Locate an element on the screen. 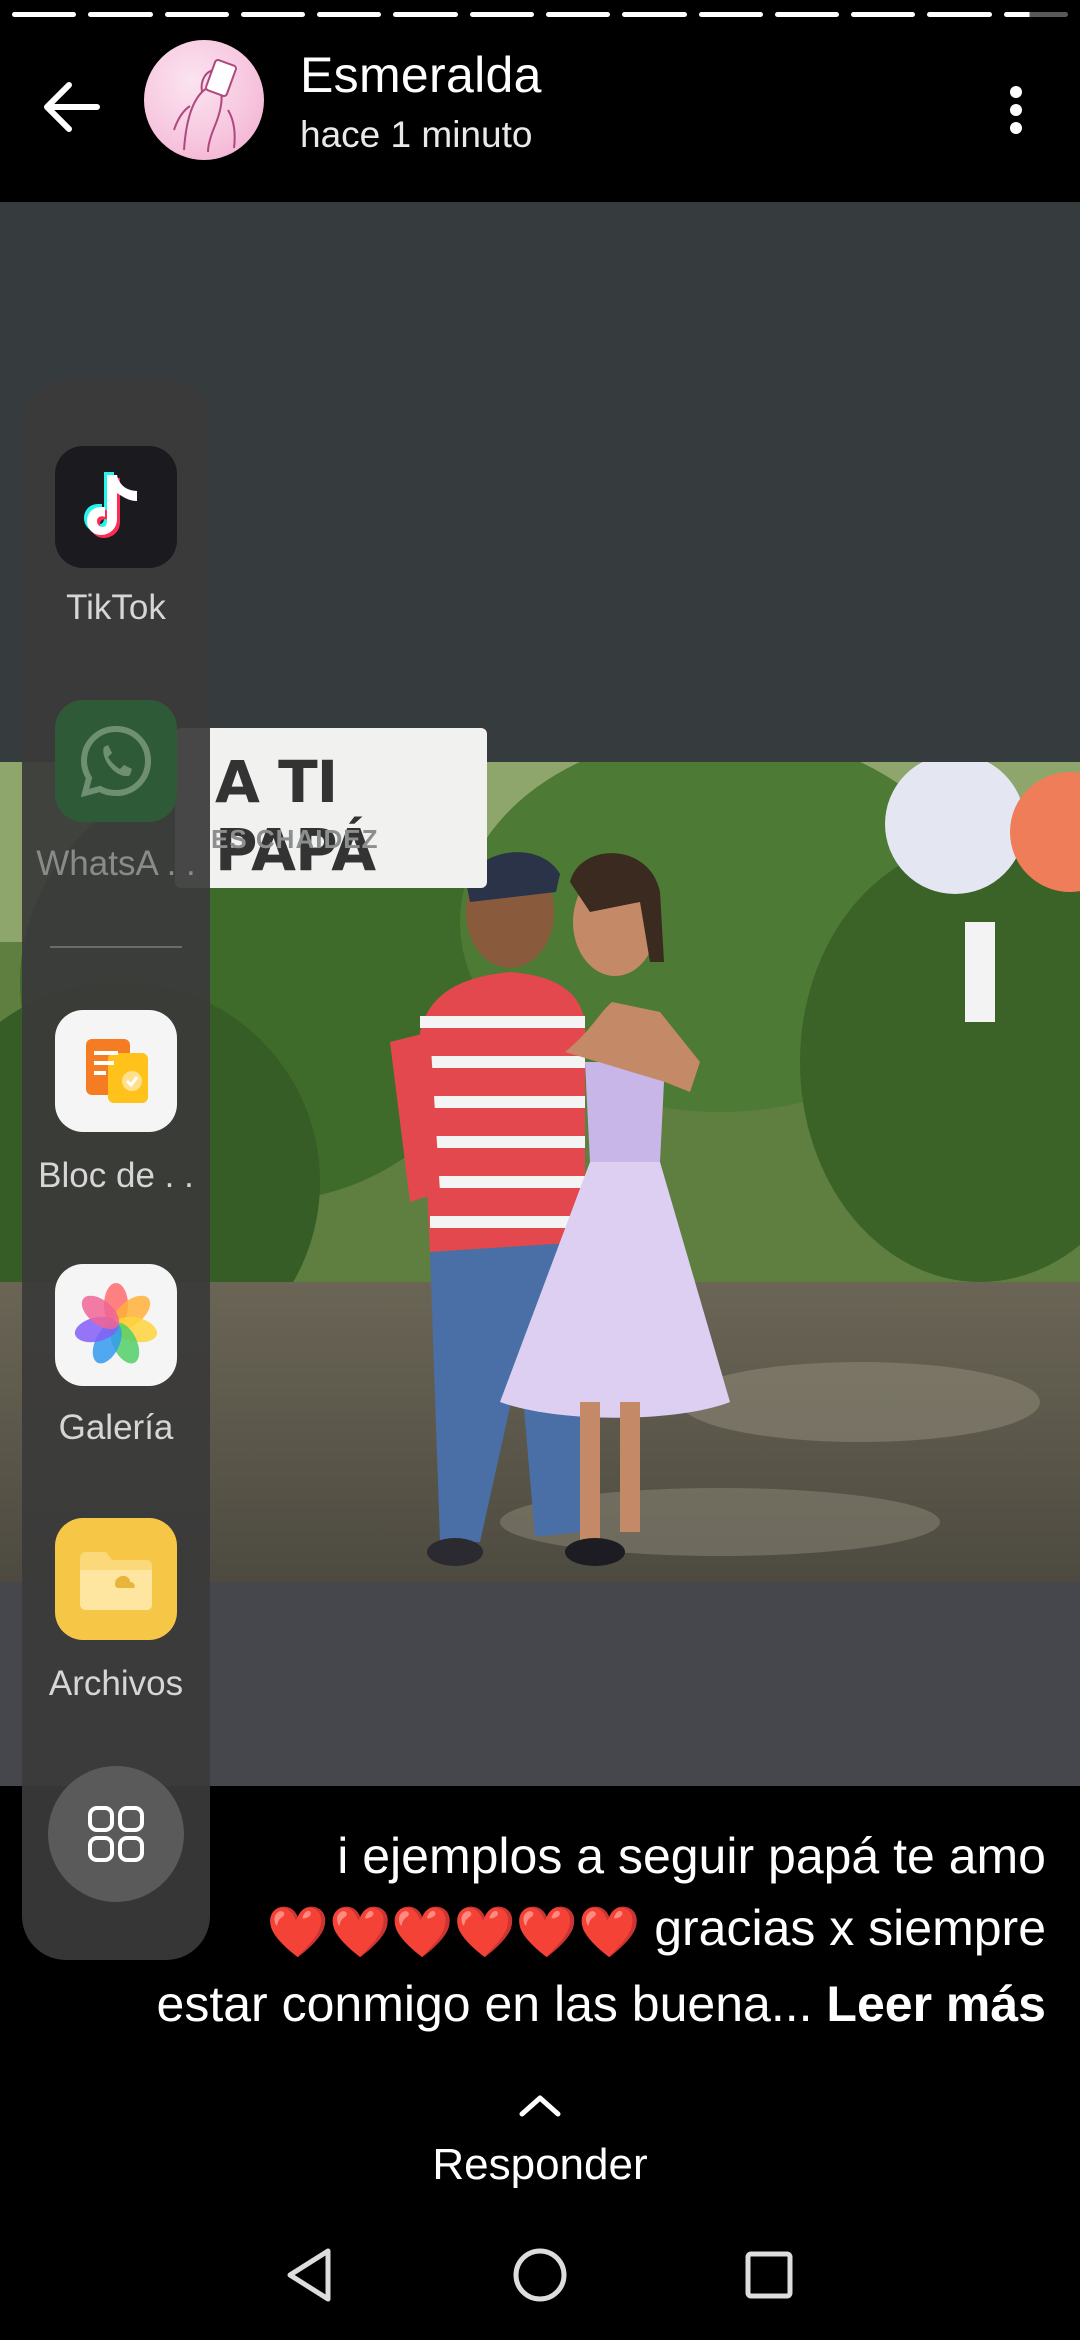 This screenshot has width=1080, height=2340. story-timestamp: hace 1 minuto is located at coordinates (416, 134).